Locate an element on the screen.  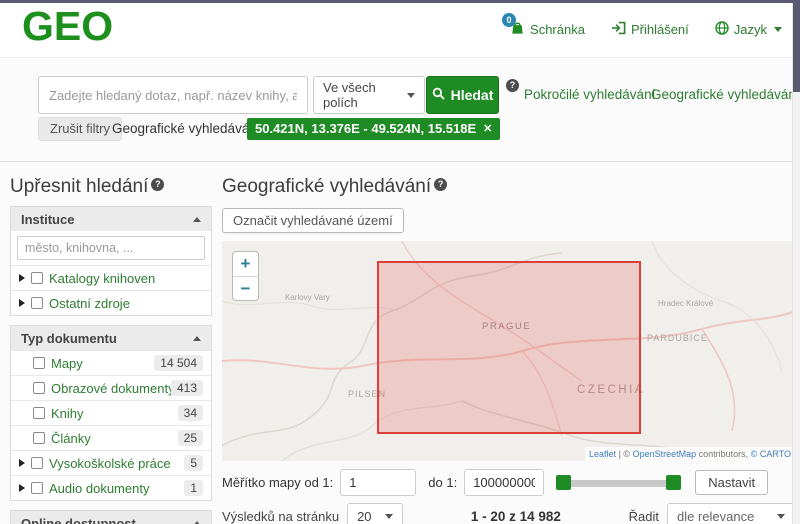
zoom-out-button: − is located at coordinates (245, 288).